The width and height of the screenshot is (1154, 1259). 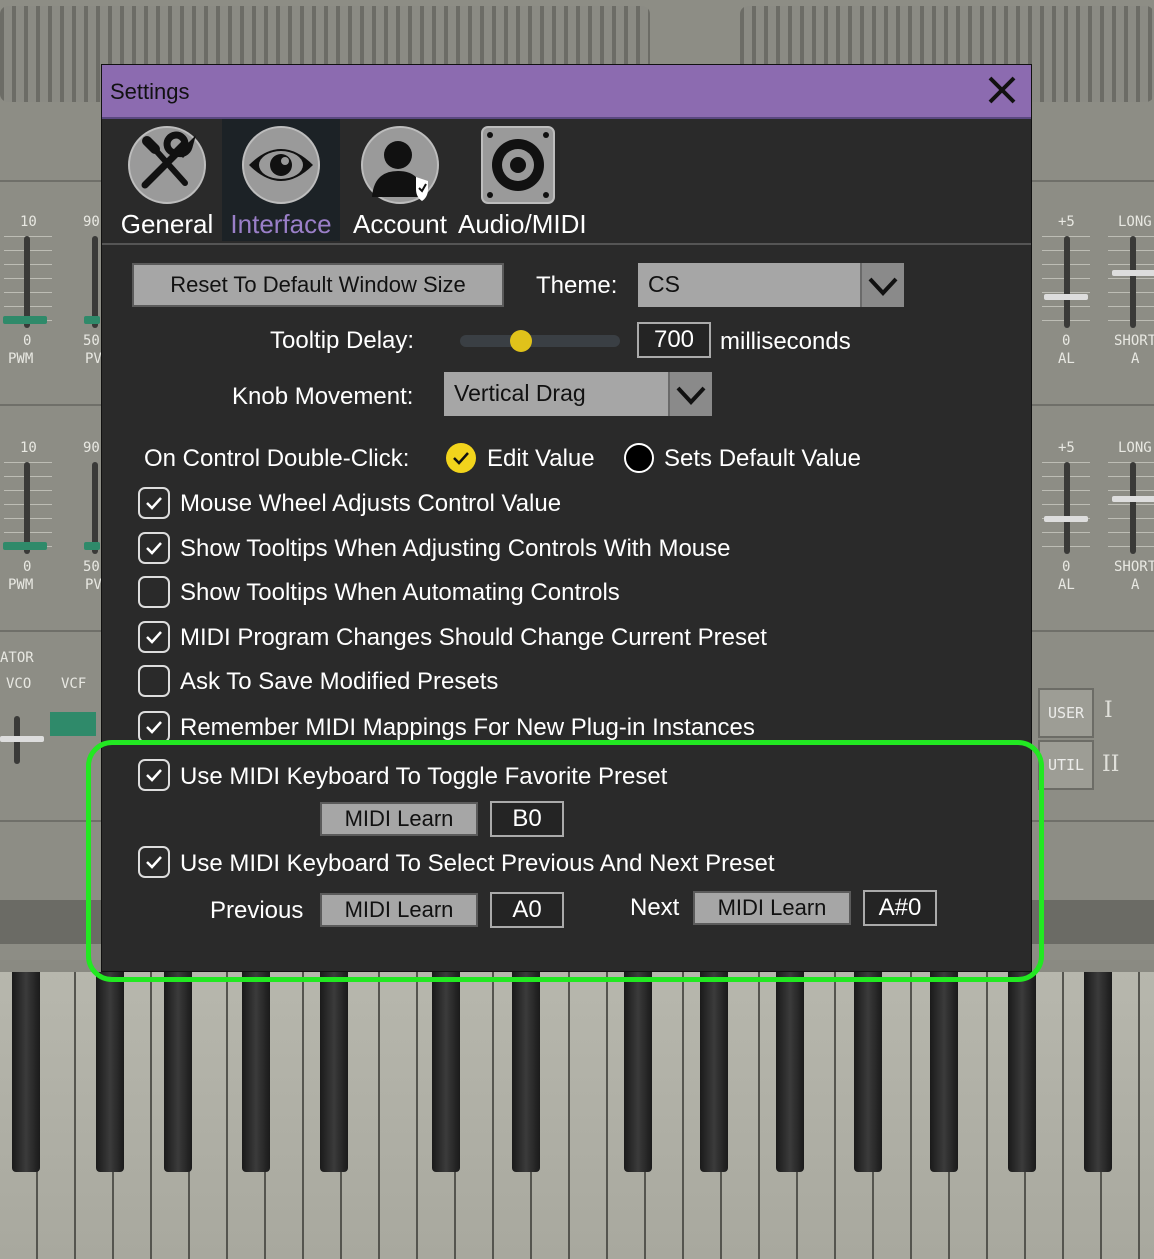 I want to click on slider-name-label: PV, so click(x=93, y=585).